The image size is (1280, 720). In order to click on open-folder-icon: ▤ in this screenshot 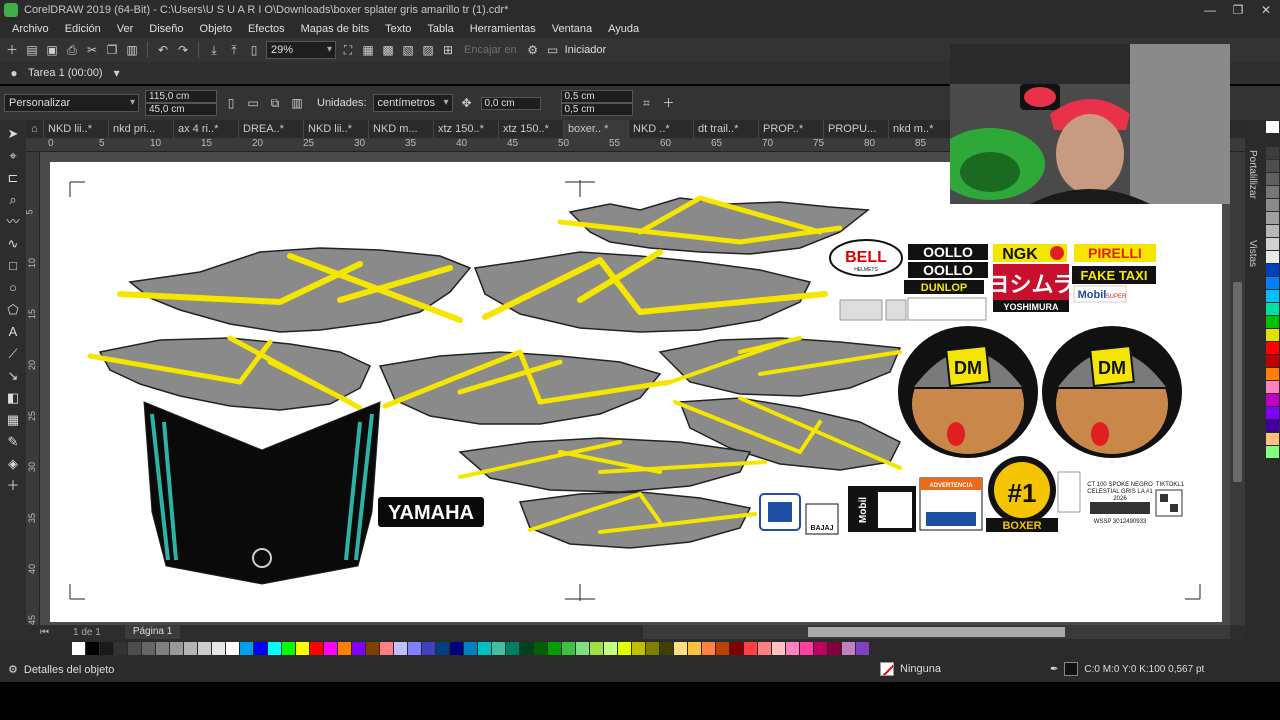, I will do `click(32, 50)`.